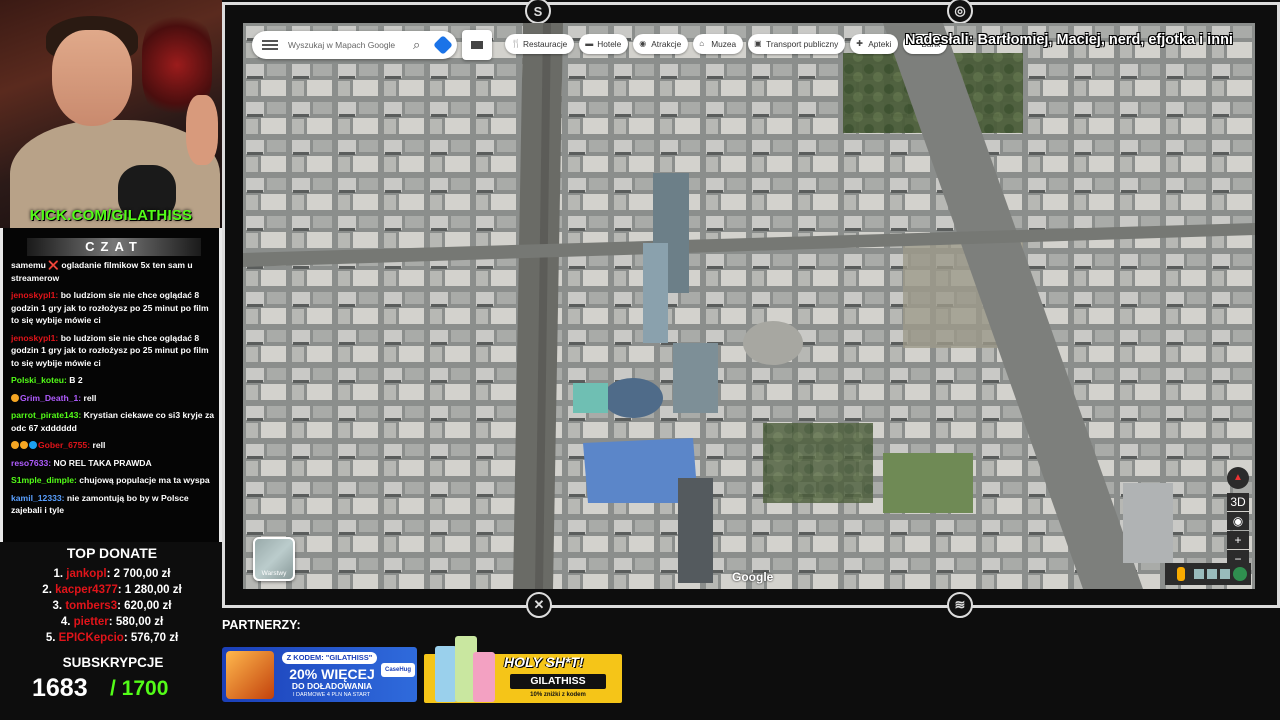  Describe the element at coordinates (102, 462) in the screenshot. I see `chat-text: NO REL TAKA PRAWDA` at that location.